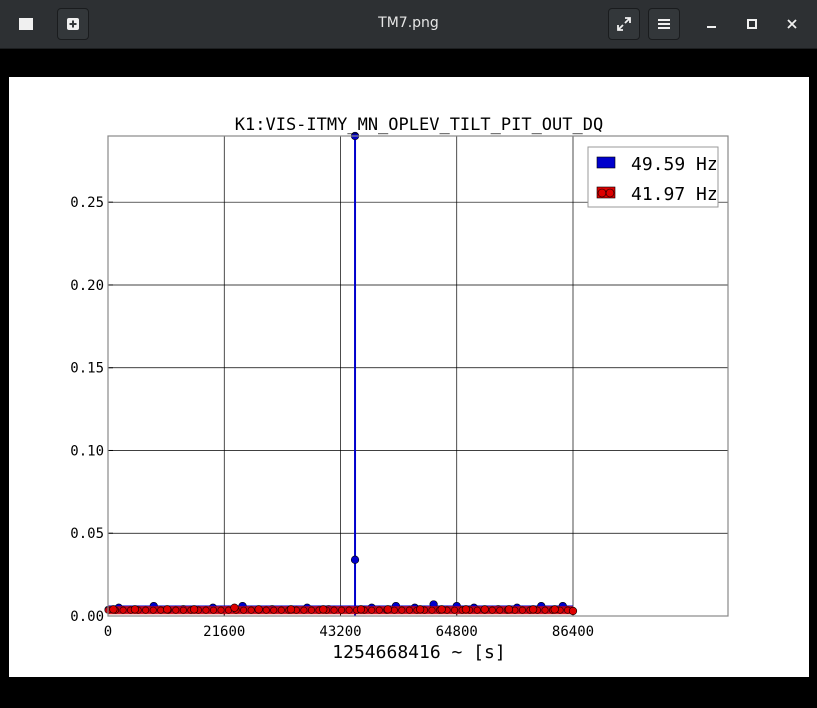 The width and height of the screenshot is (817, 708). I want to click on y-tick-label: 0.00, so click(87, 617).